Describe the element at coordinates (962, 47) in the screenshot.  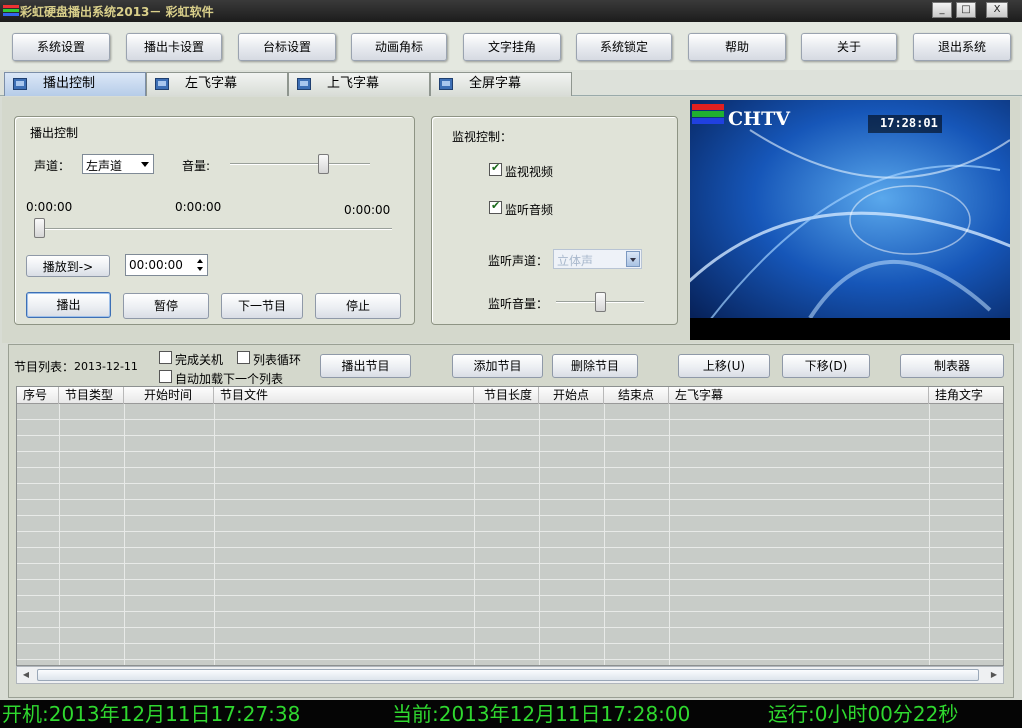
I see `exit-button: 退出系统` at that location.